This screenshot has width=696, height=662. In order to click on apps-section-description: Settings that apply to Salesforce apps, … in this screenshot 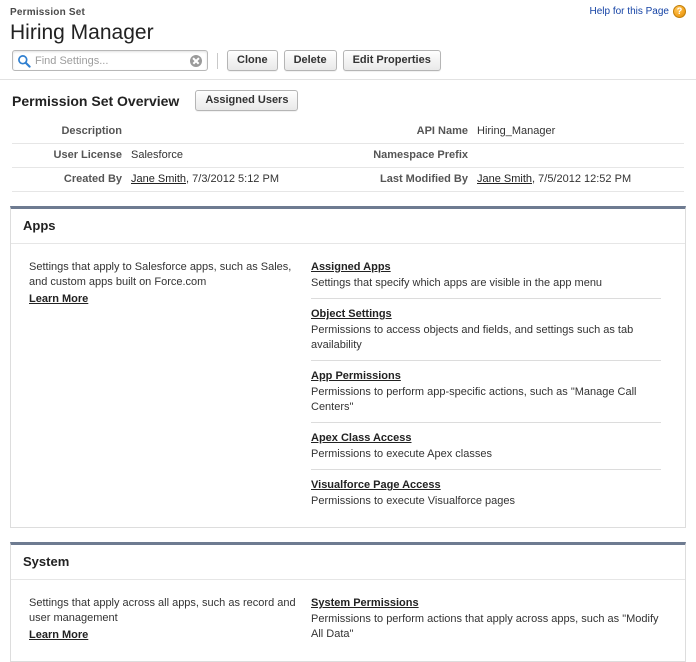, I will do `click(160, 274)`.